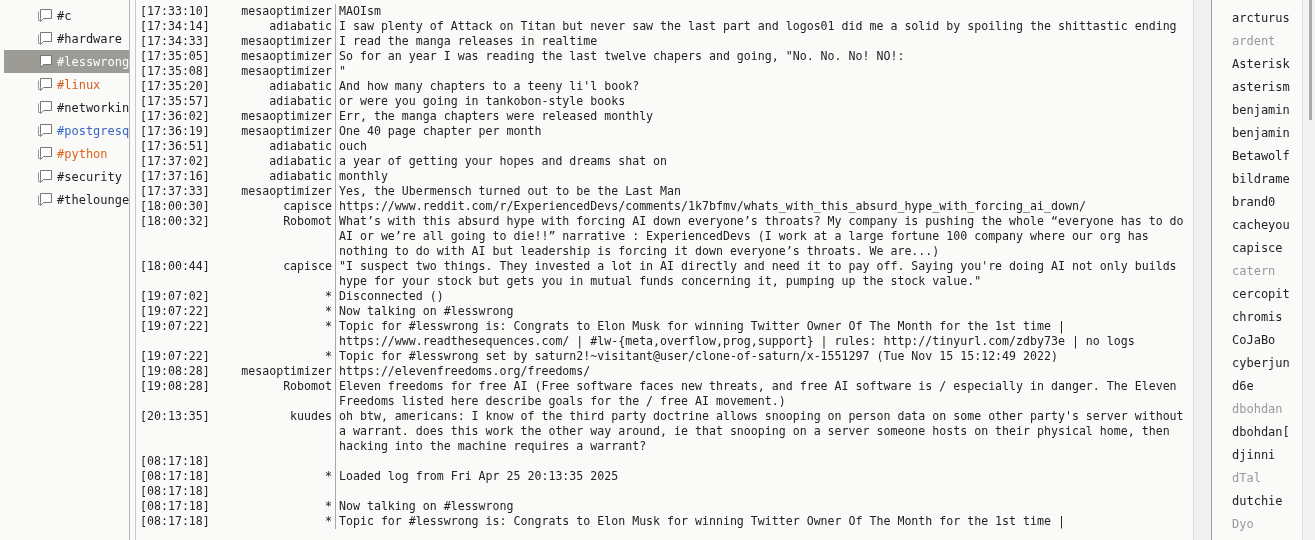 The height and width of the screenshot is (540, 1315). Describe the element at coordinates (66, 38) in the screenshot. I see `channel-item: #hardware` at that location.